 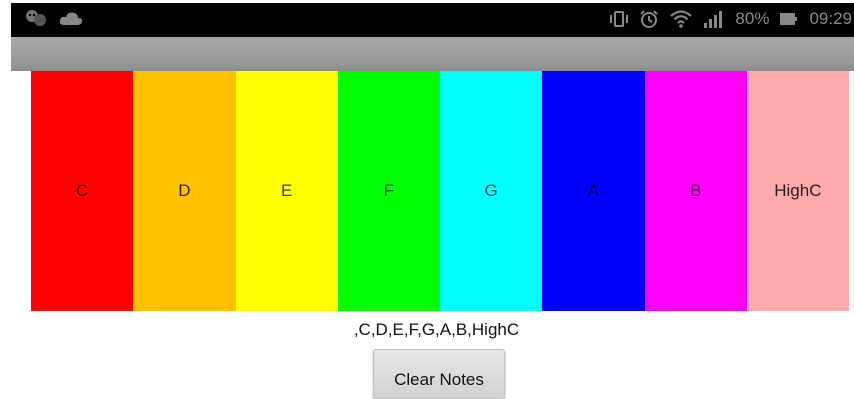 I want to click on note-key-label: HighC, so click(x=798, y=190).